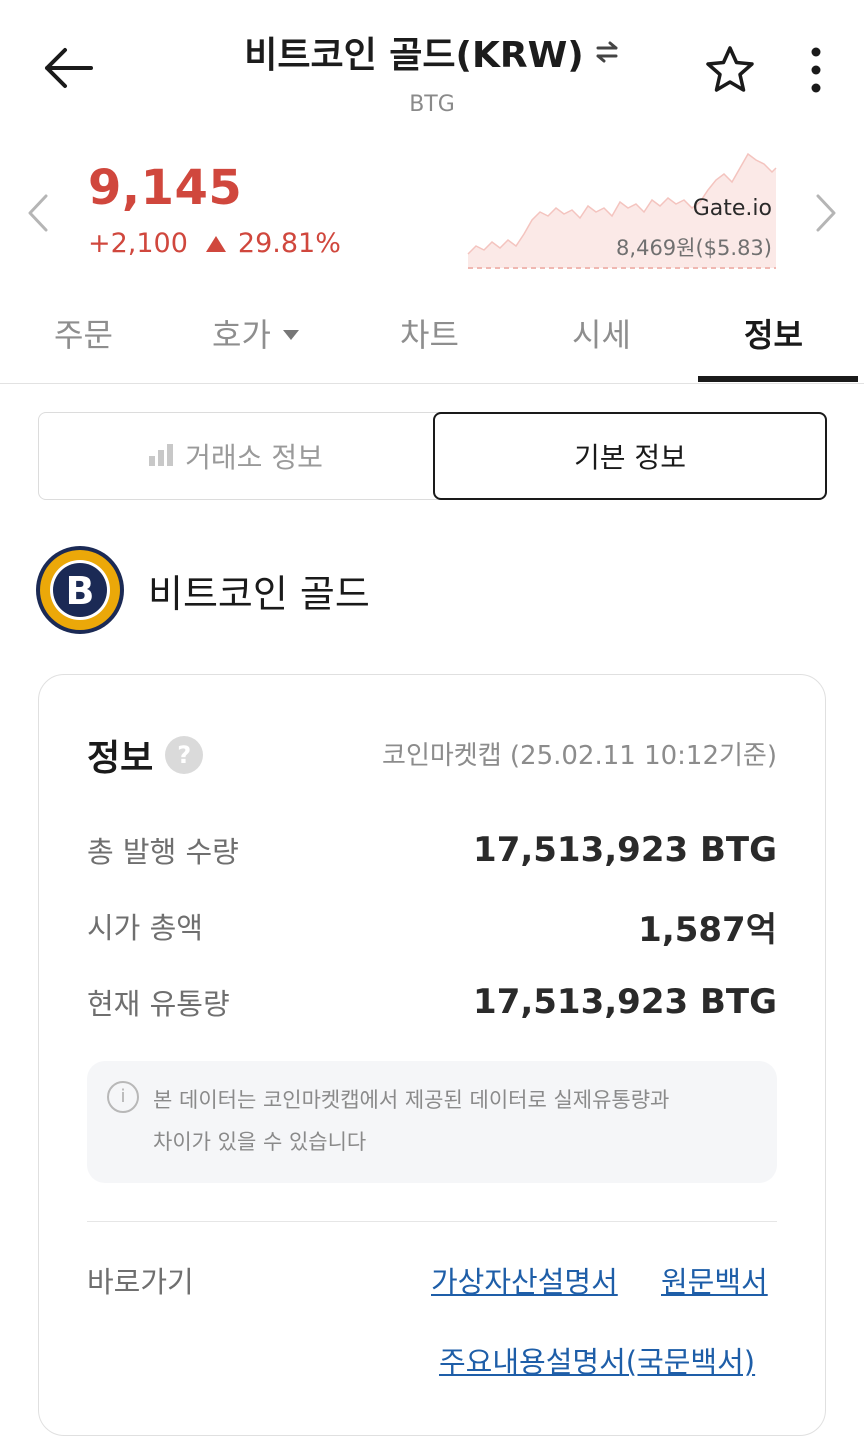  I want to click on active-tab-indicator, so click(778, 379).